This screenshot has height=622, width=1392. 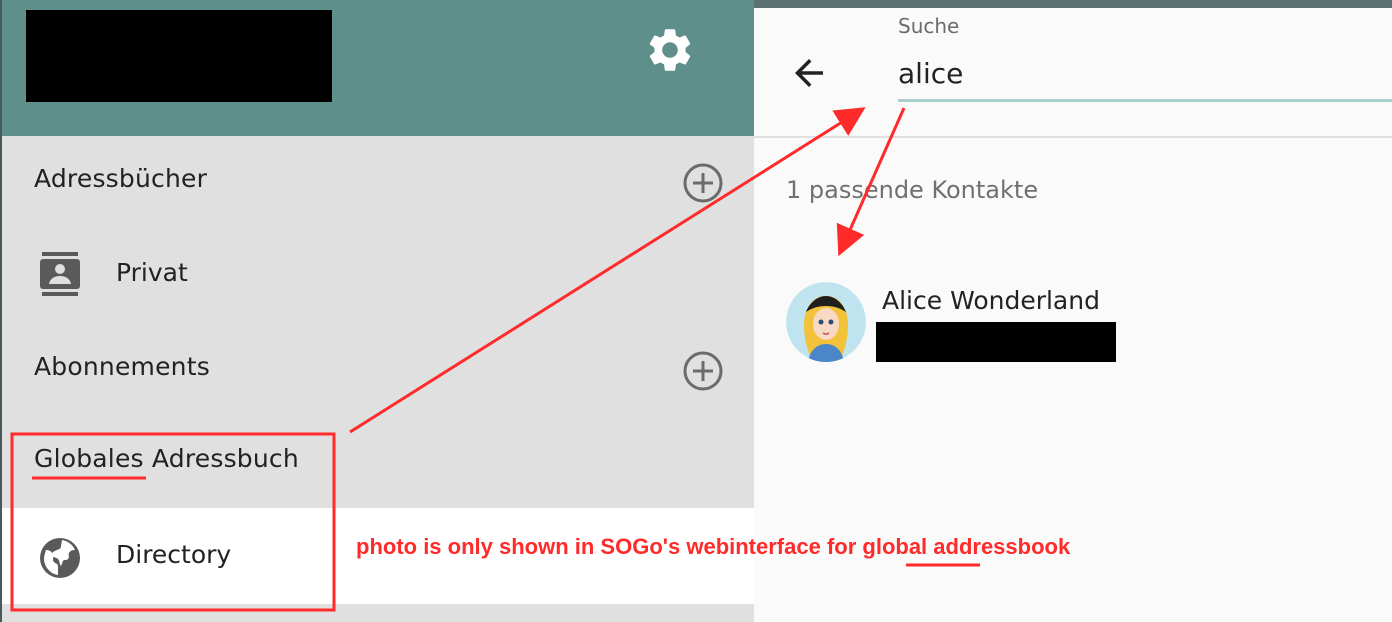 I want to click on search-label: Suche, so click(x=929, y=26).